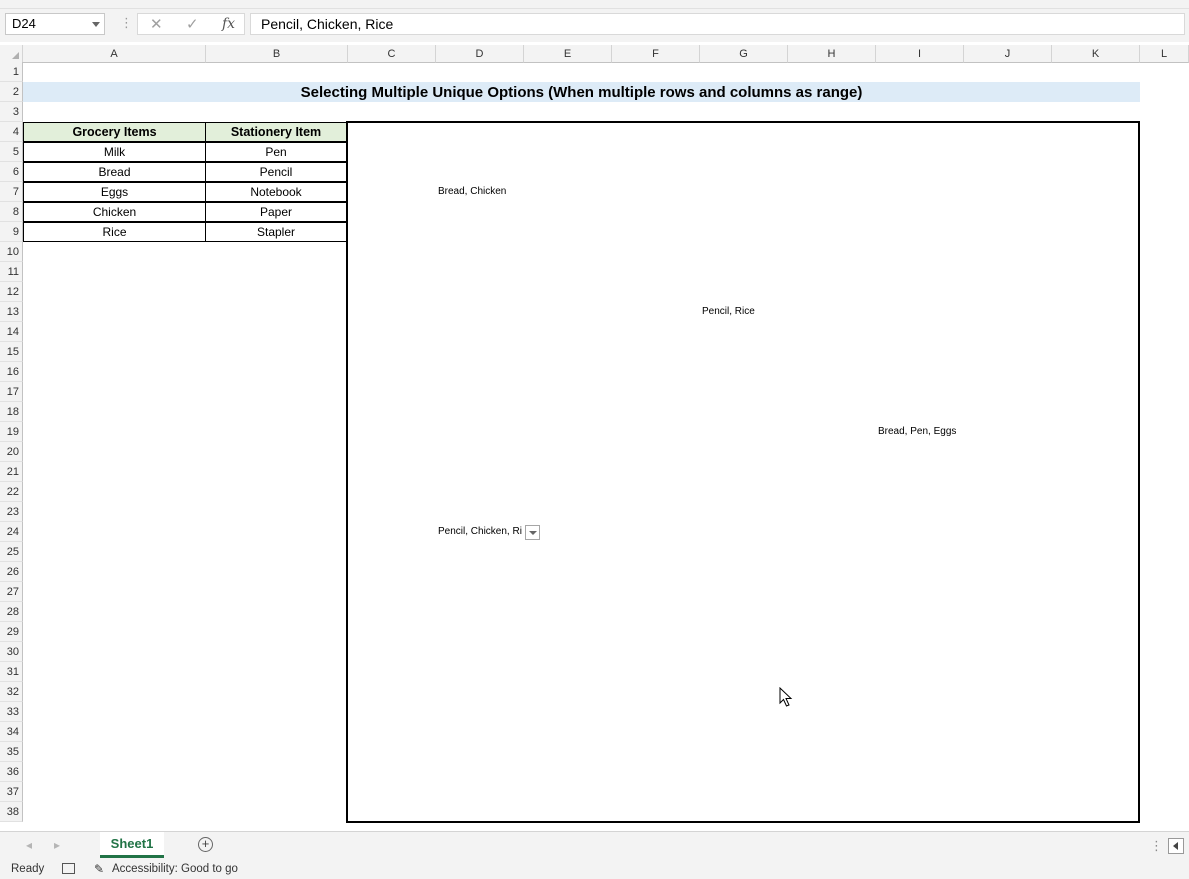  I want to click on row-header: 4, so click(11, 132).